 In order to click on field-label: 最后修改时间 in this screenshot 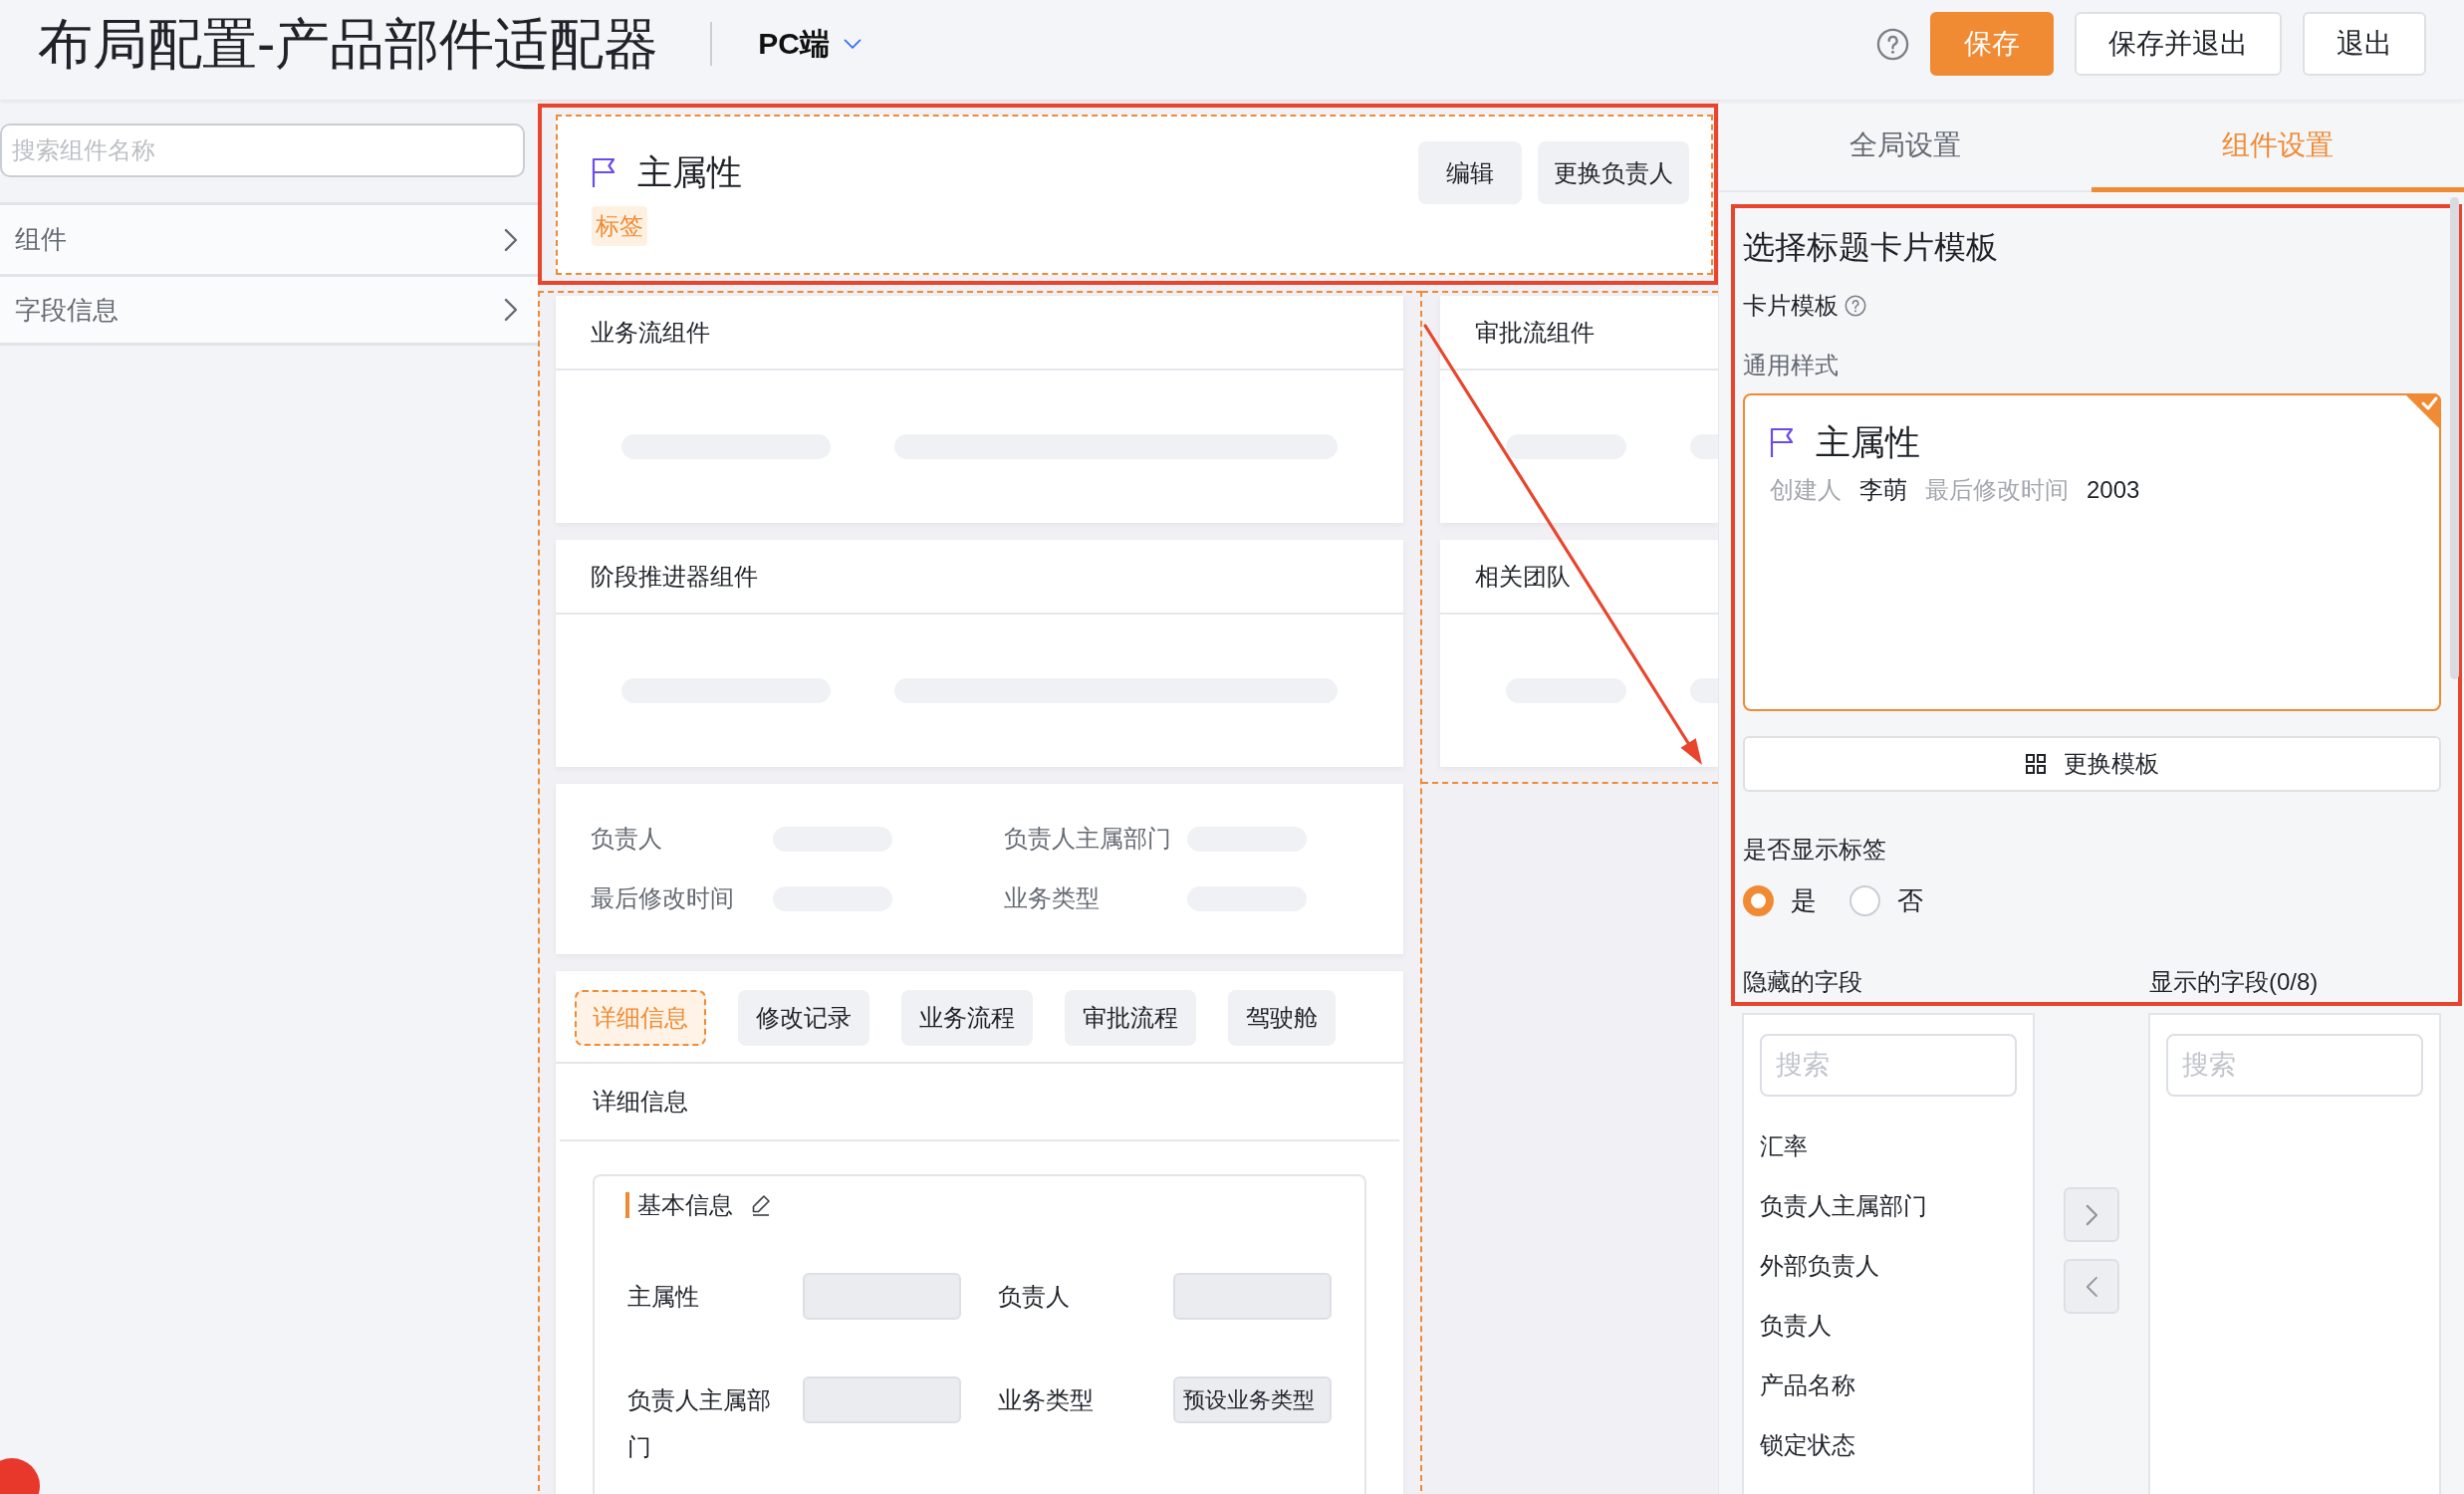, I will do `click(663, 898)`.